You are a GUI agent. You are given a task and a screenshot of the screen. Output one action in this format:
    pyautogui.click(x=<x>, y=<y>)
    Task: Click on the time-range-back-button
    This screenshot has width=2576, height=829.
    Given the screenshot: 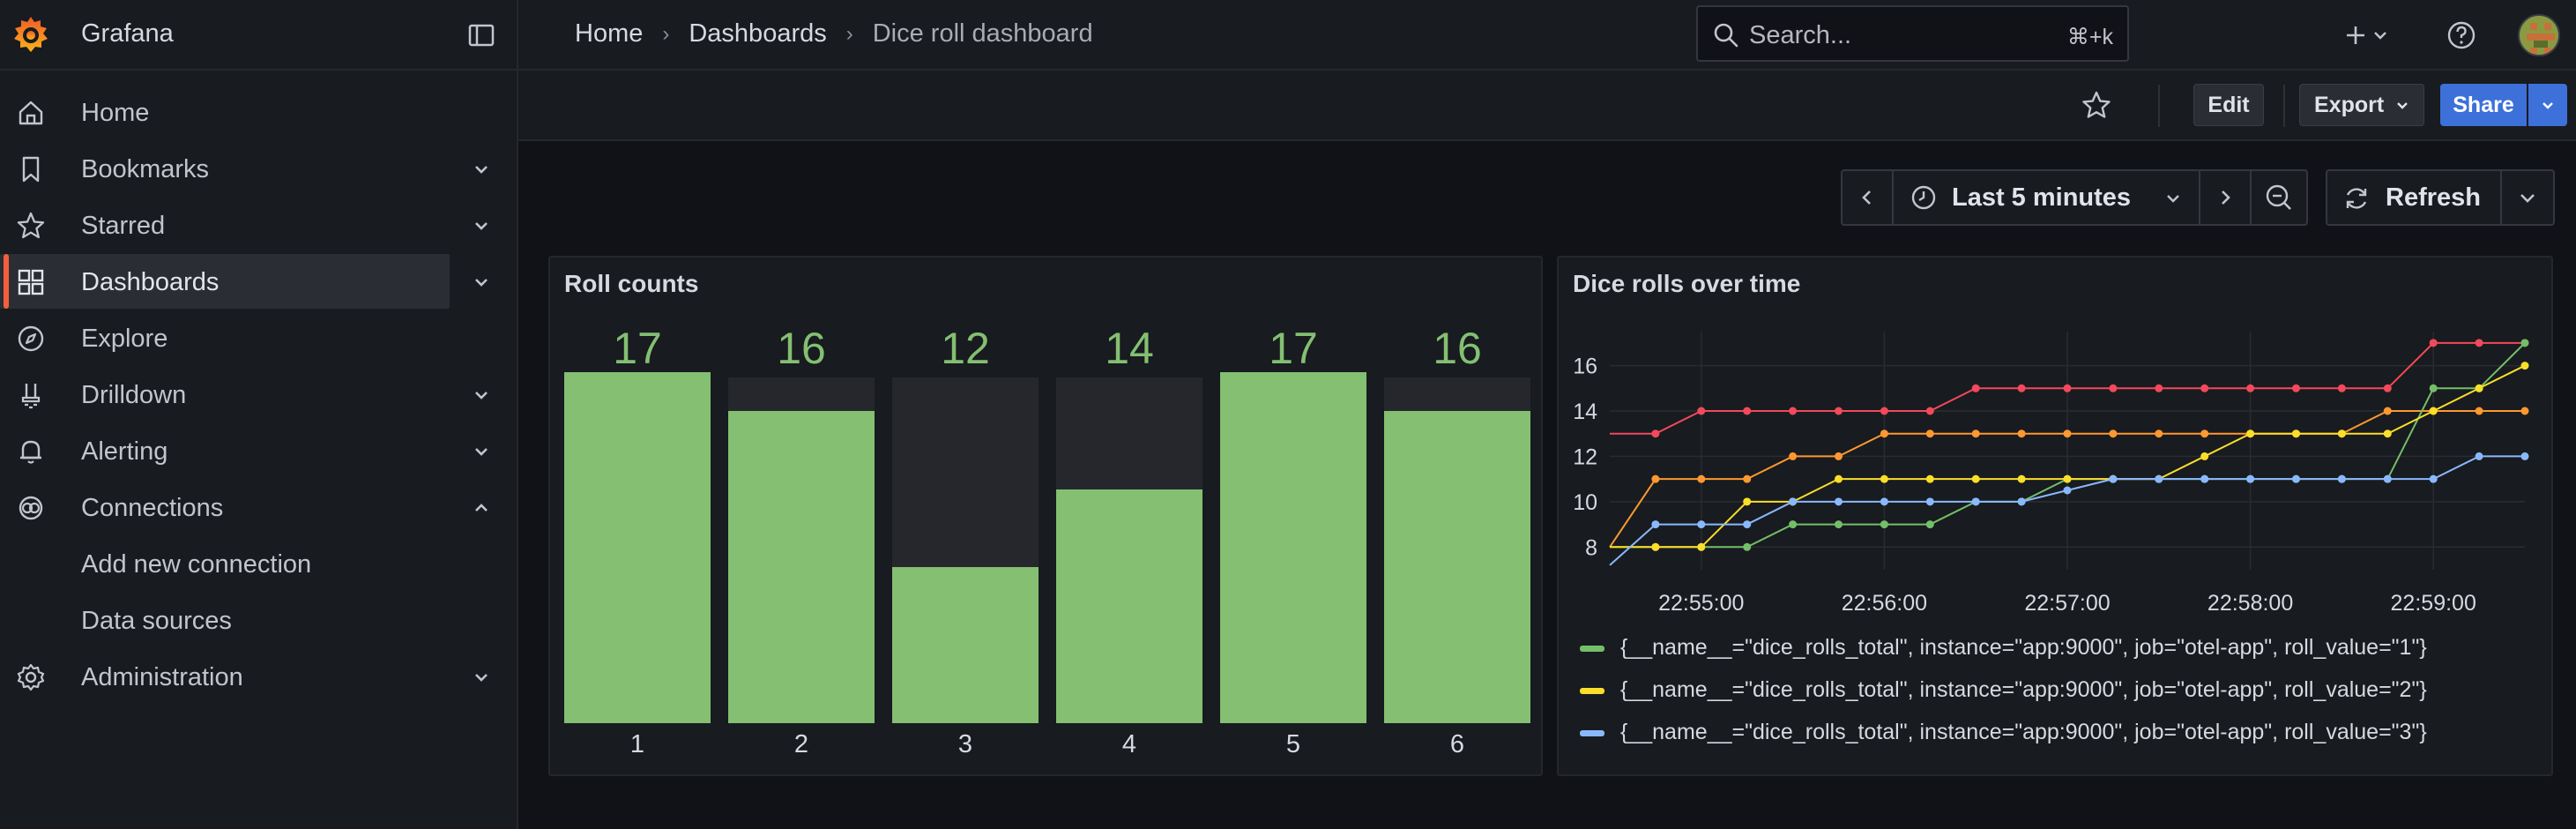 What is the action you would take?
    pyautogui.click(x=1867, y=197)
    